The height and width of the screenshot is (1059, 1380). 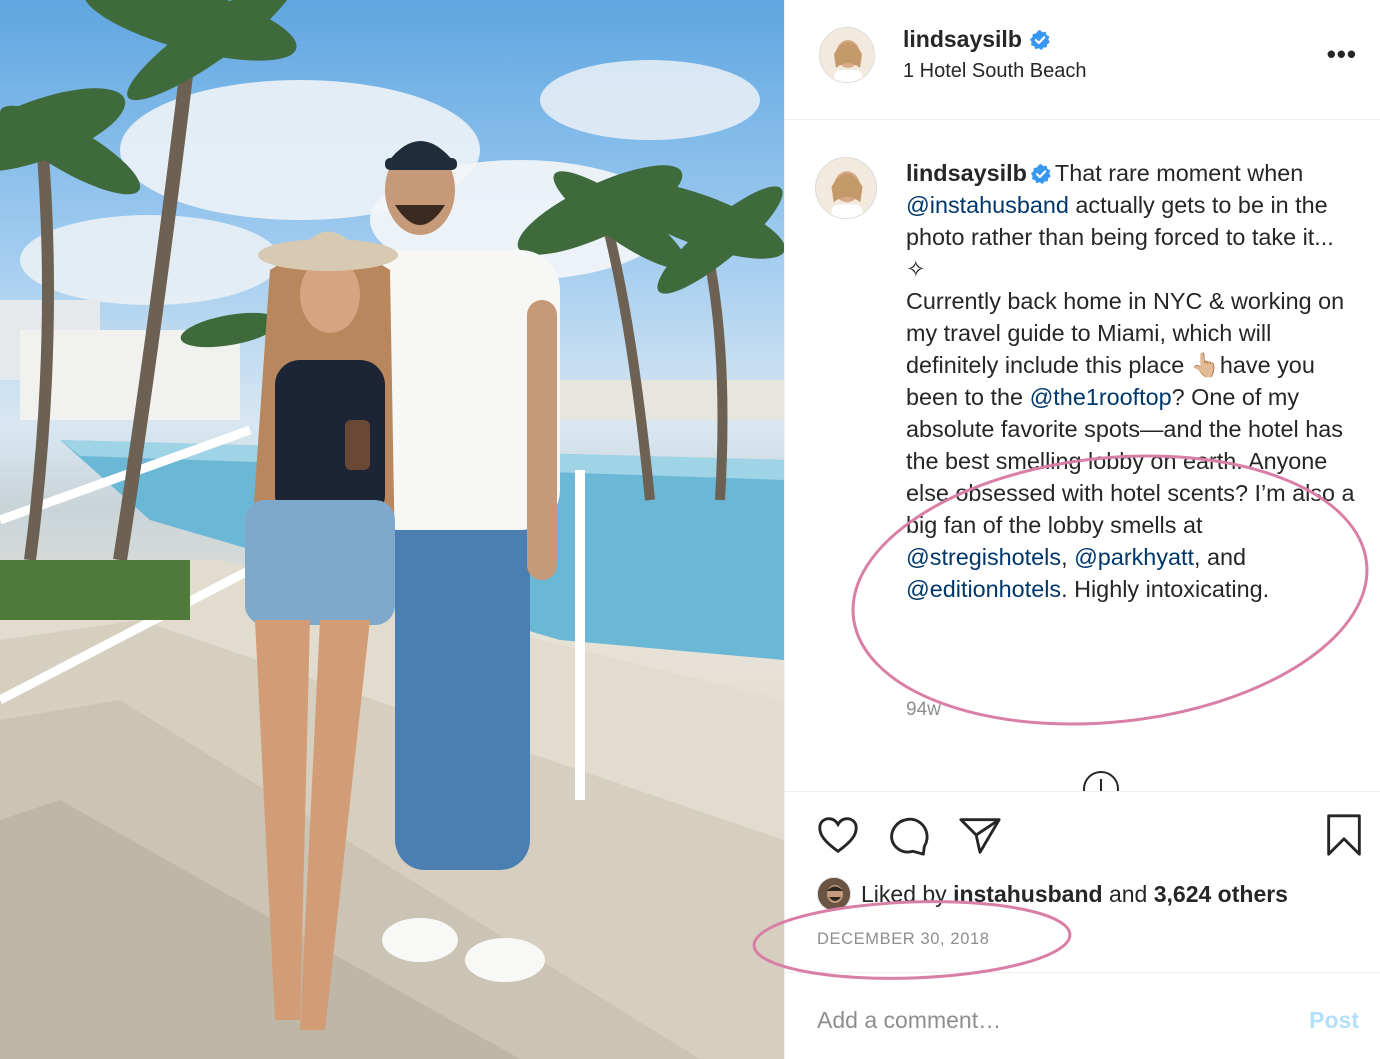 I want to click on liked-by-user: instahusband, so click(x=1028, y=894).